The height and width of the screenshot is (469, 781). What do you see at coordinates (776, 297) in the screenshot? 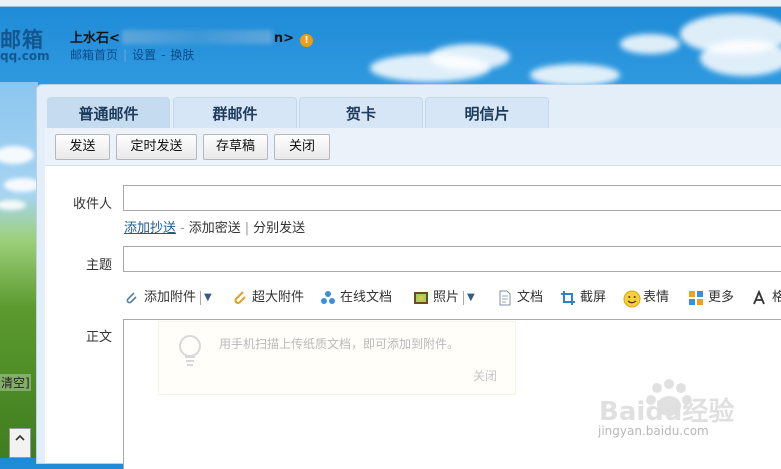
I see `format-label: 格` at bounding box center [776, 297].